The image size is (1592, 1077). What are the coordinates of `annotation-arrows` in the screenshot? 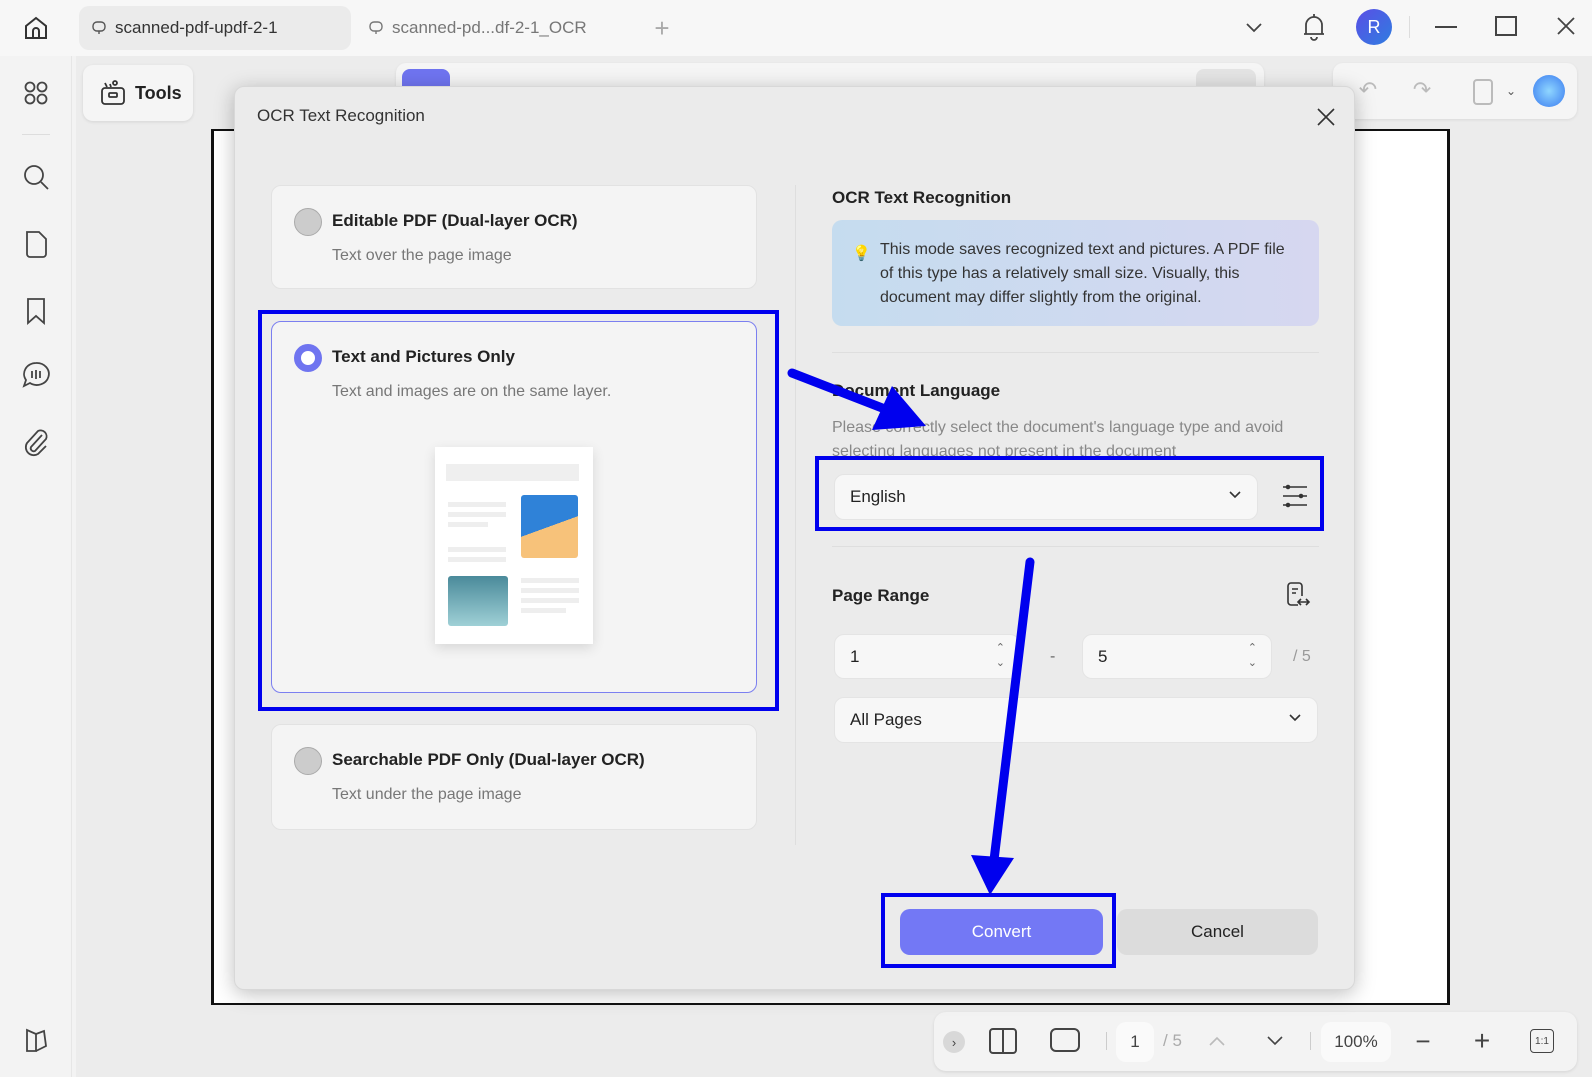 It's located at (911, 631).